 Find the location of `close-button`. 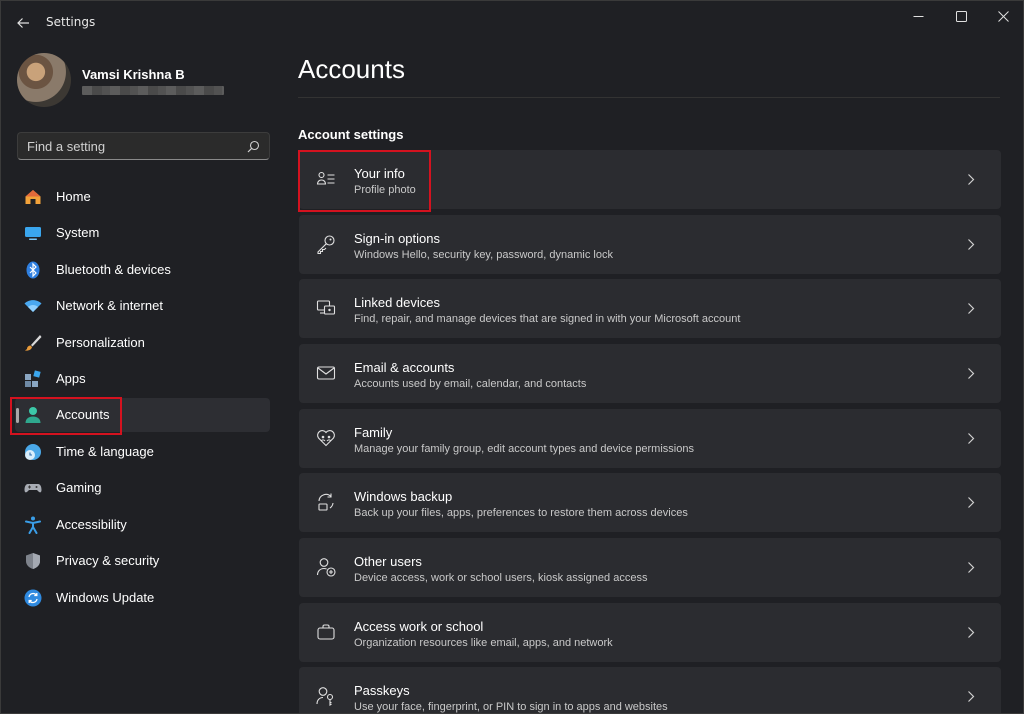

close-button is located at coordinates (1002, 16).